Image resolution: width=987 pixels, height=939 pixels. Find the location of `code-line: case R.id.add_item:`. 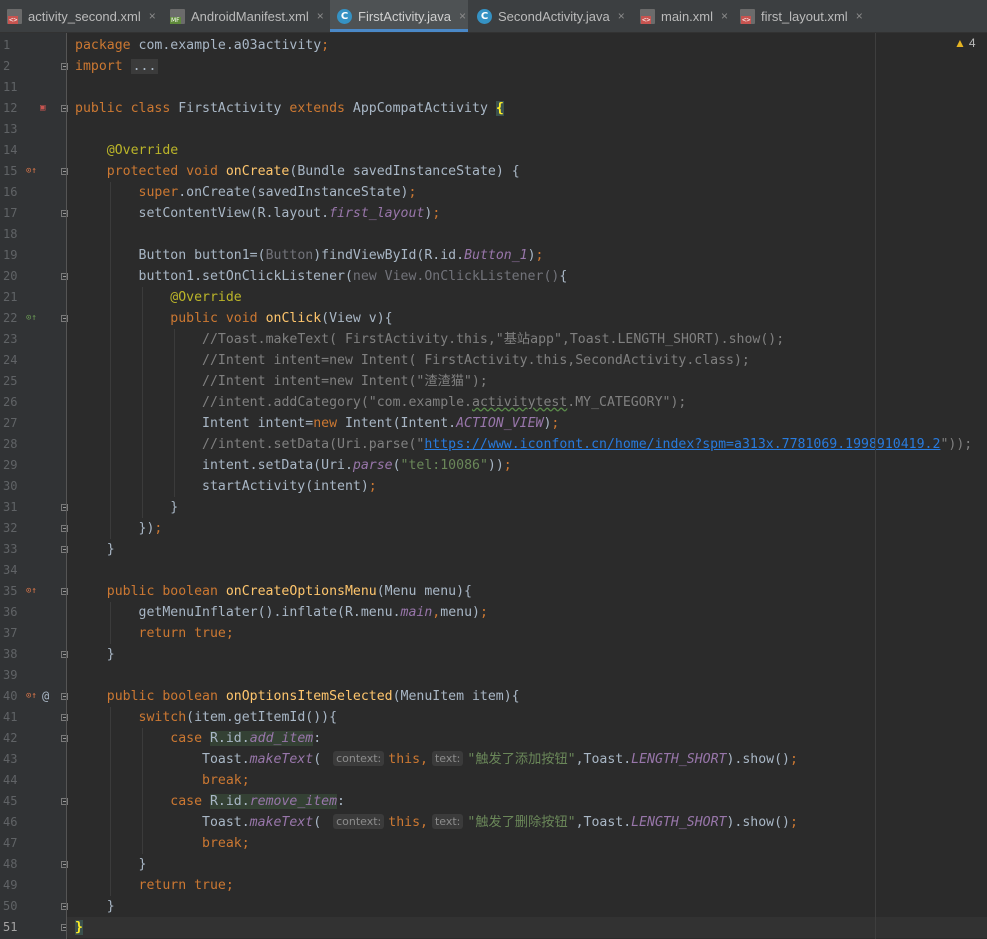

code-line: case R.id.add_item: is located at coordinates (198, 738).